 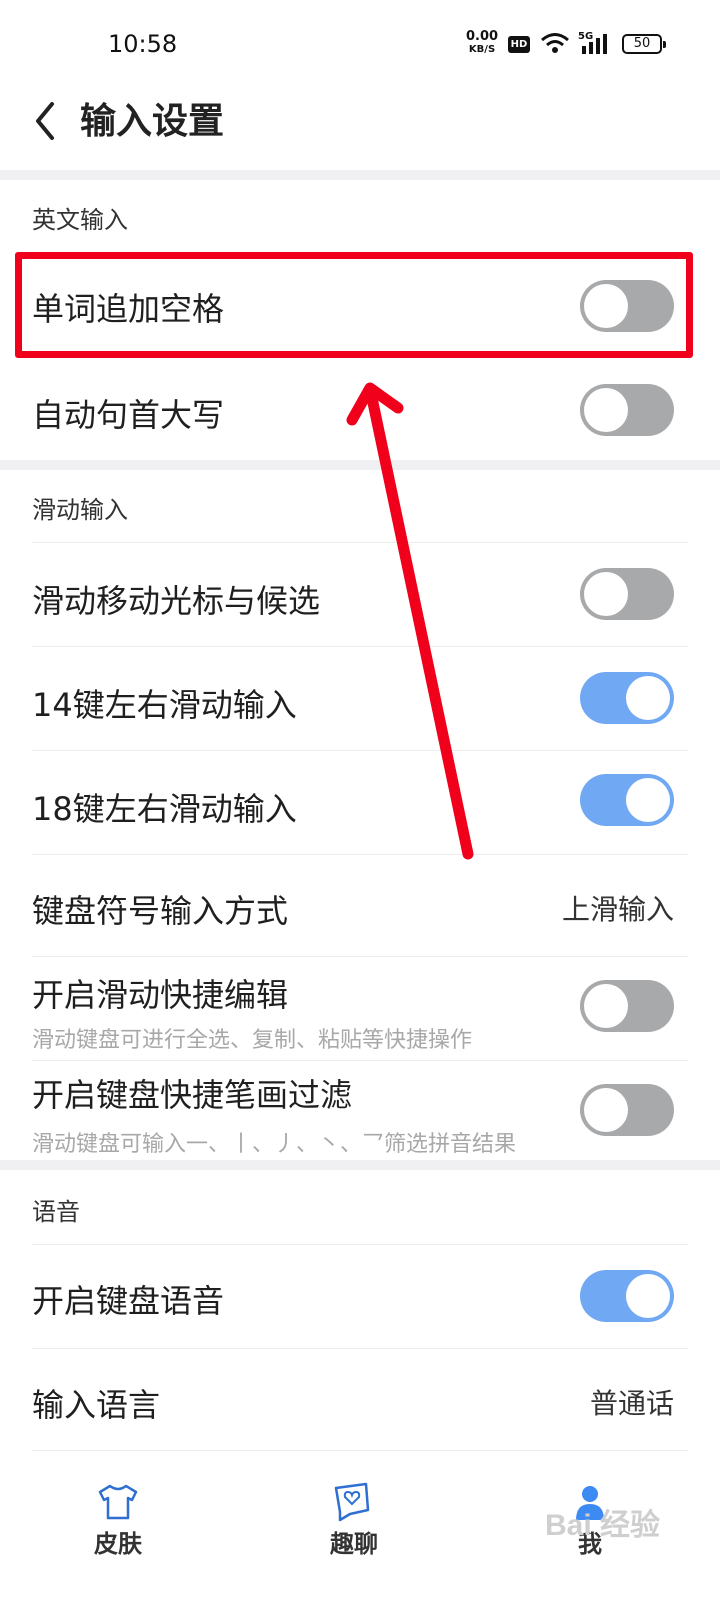 I want to click on cursor-slide-toggle, so click(x=627, y=594).